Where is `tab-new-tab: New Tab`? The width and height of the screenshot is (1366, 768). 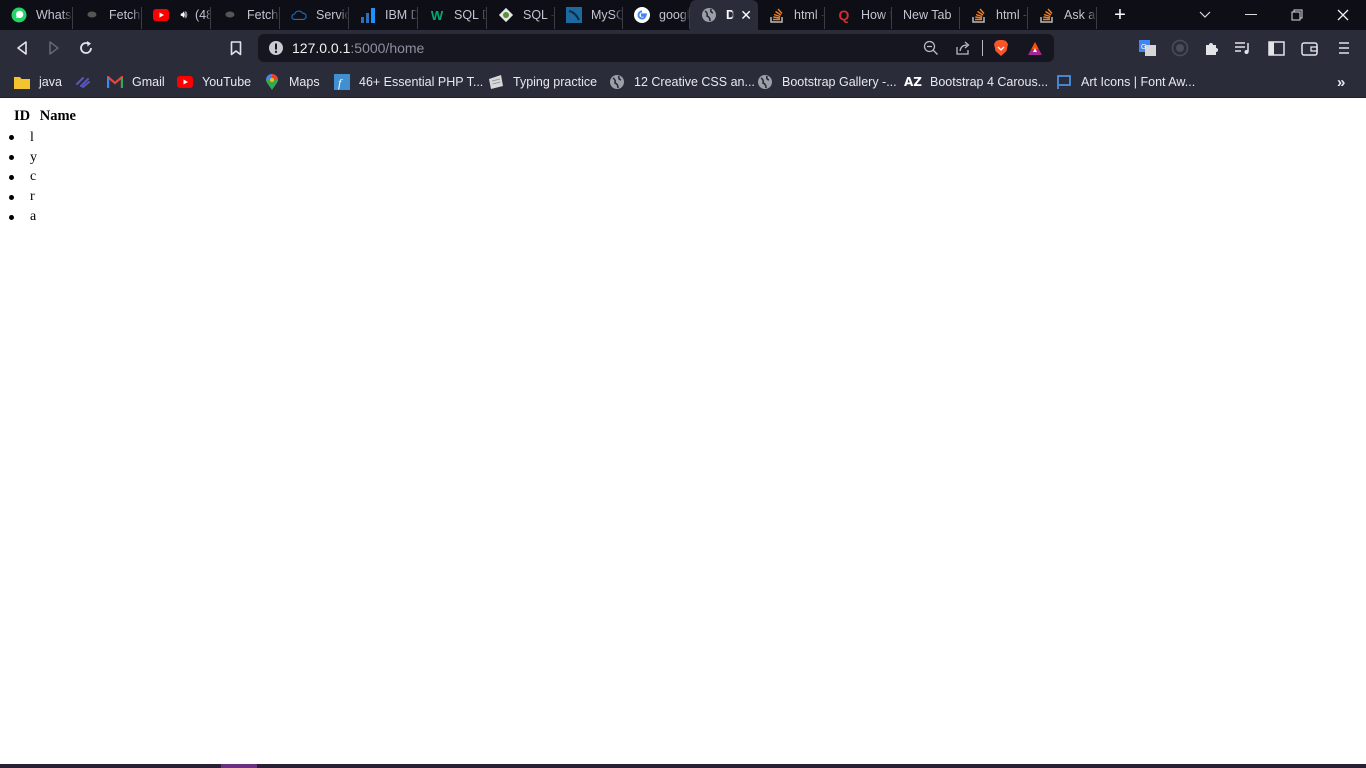
tab-new-tab: New Tab is located at coordinates (926, 15).